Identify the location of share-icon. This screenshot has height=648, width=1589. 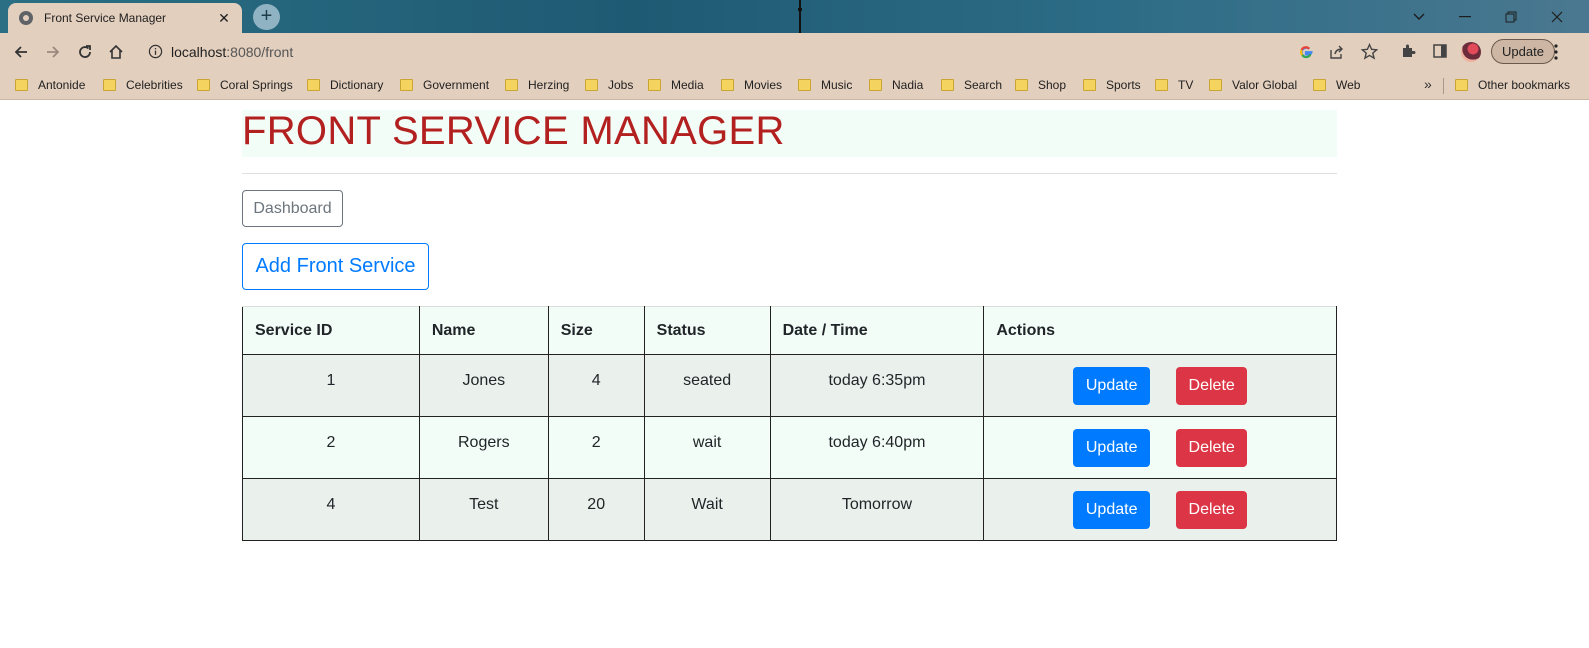
(1337, 52).